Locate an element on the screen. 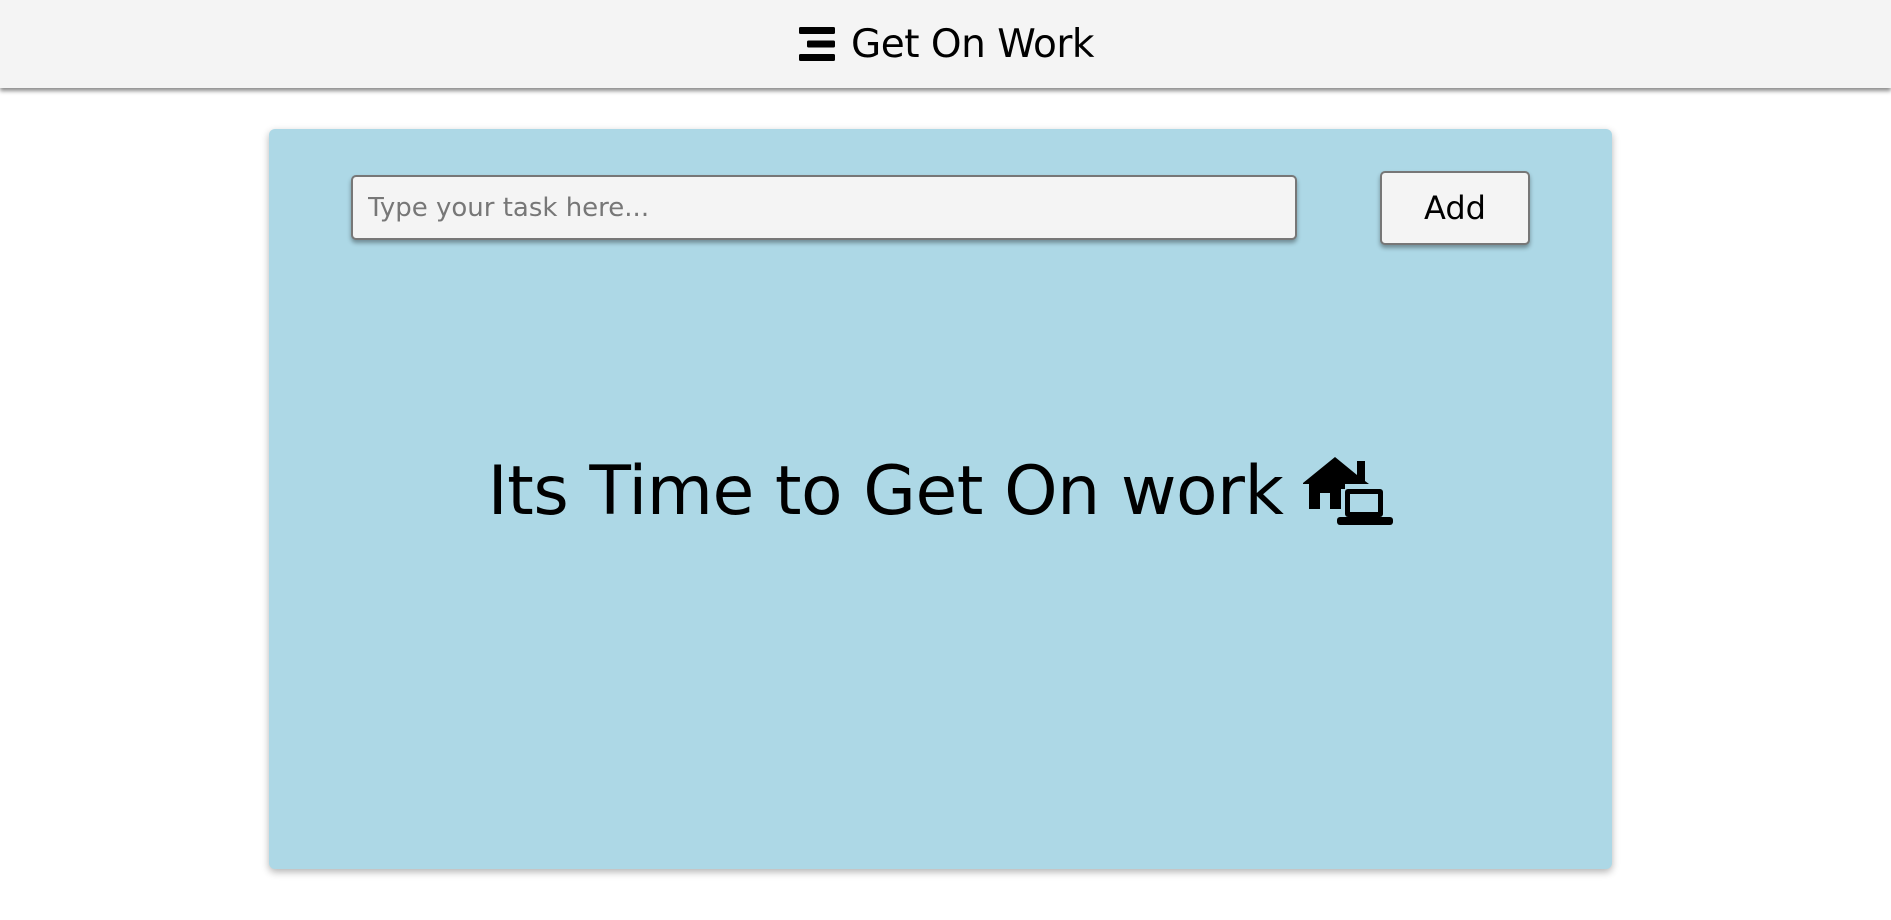 This screenshot has width=1891, height=920. app-title: Get On Work is located at coordinates (972, 44).